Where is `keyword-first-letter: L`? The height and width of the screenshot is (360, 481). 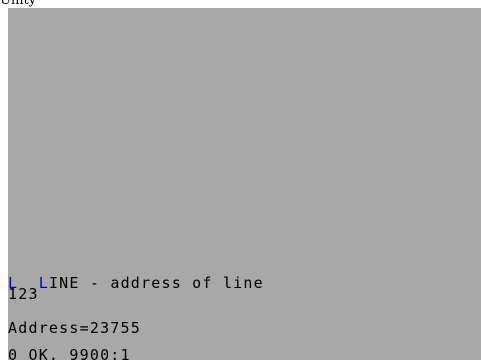
keyword-first-letter: L is located at coordinates (43, 283).